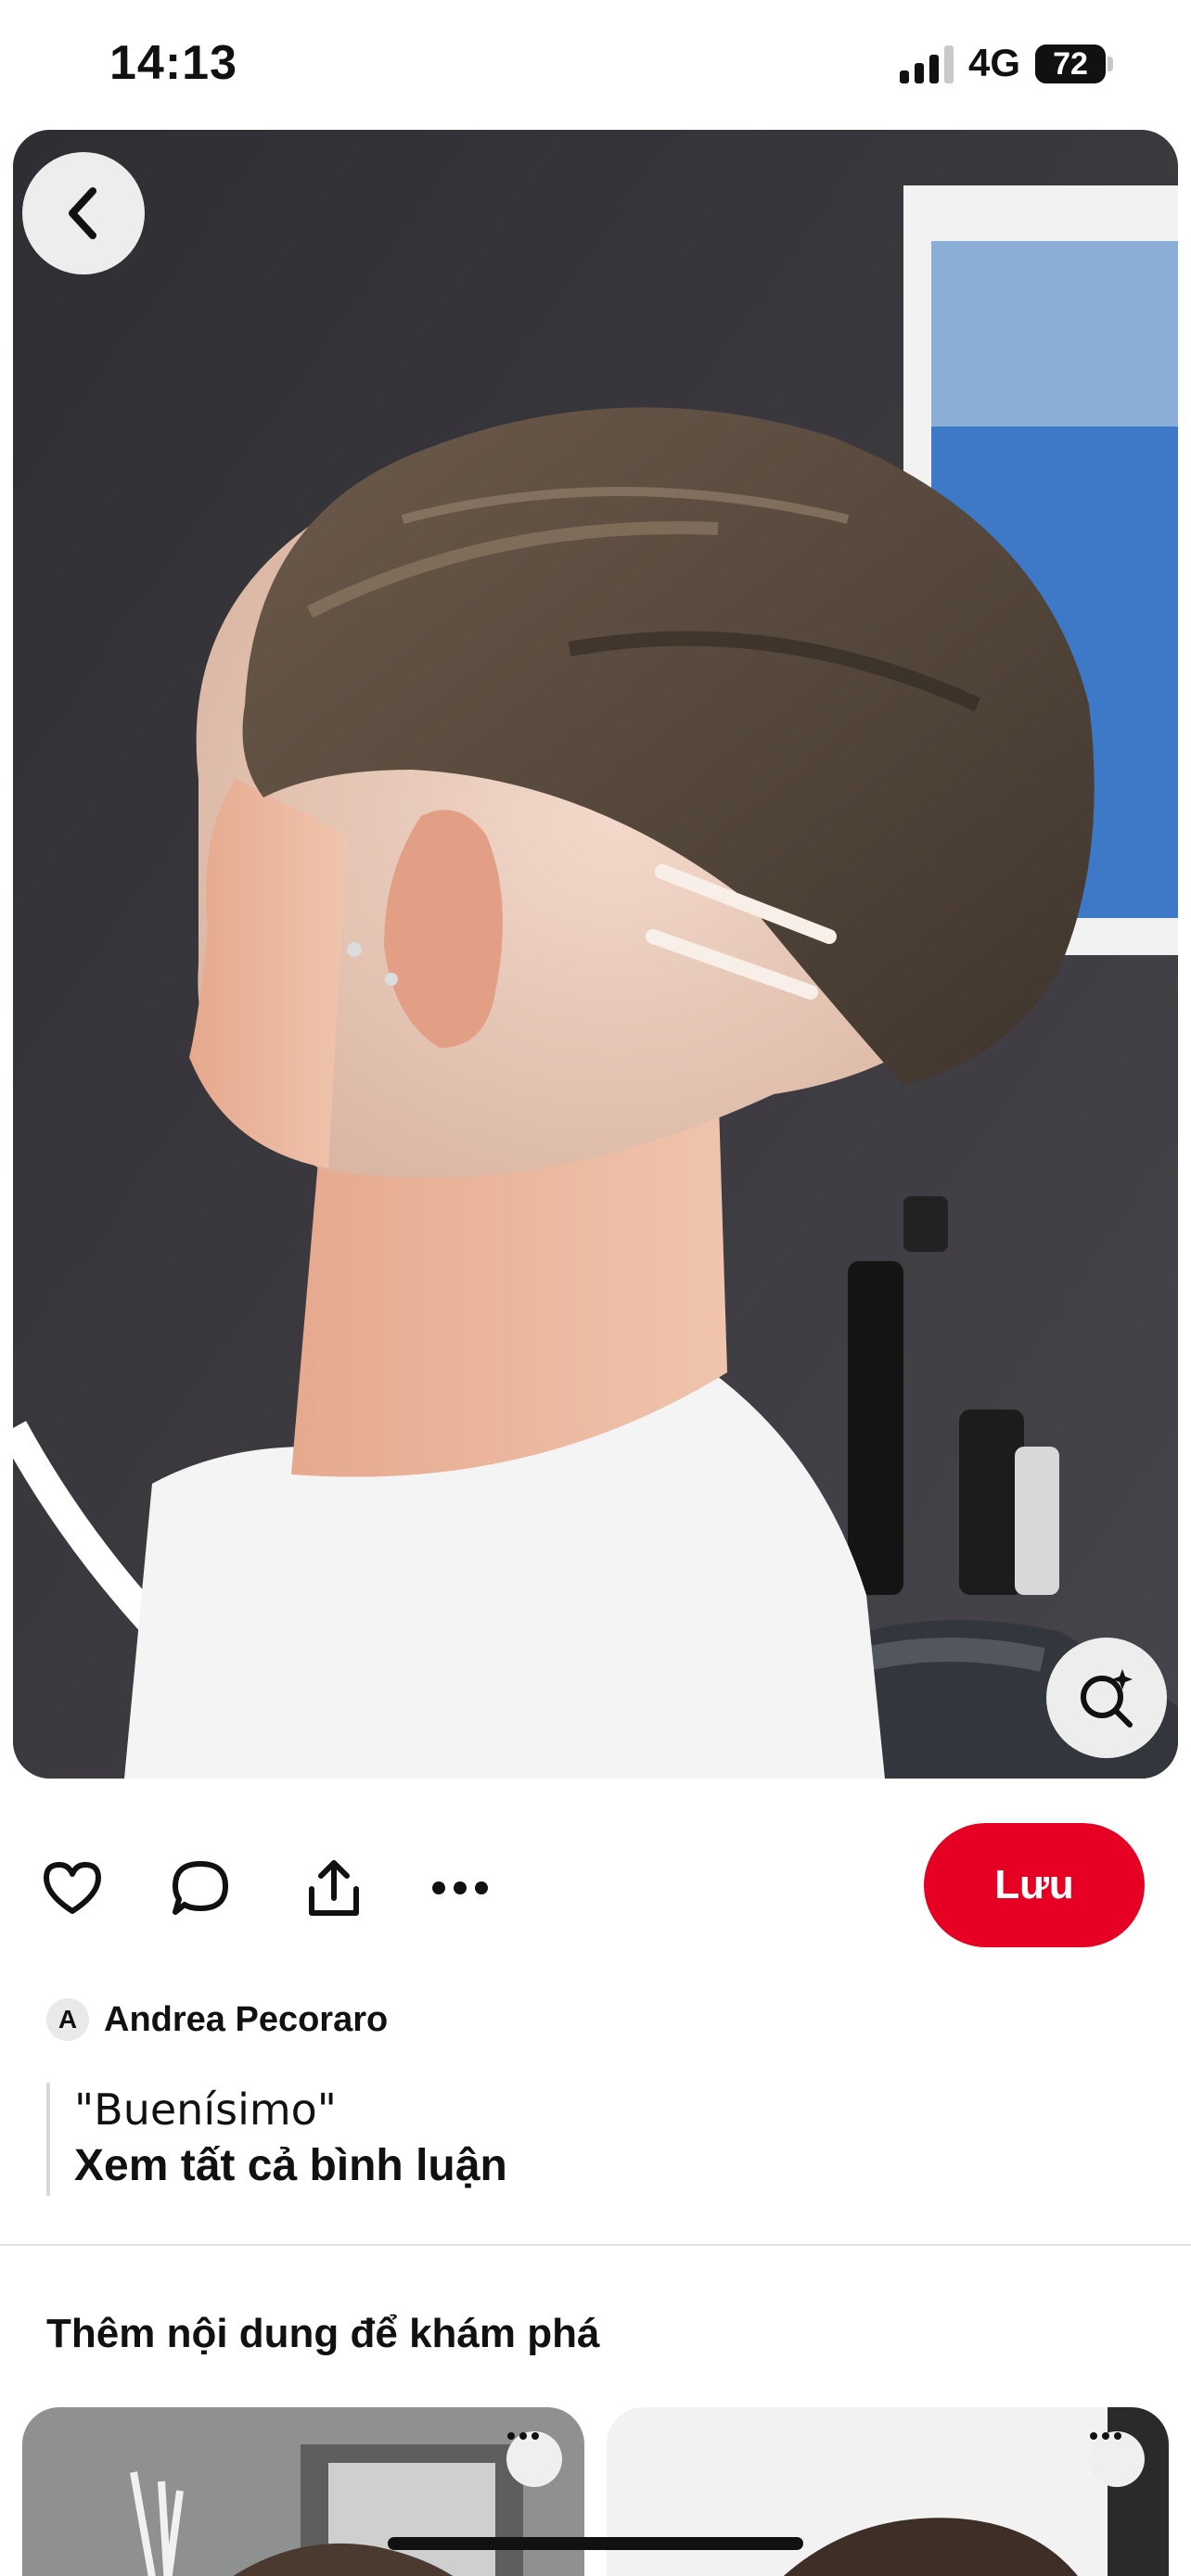 This screenshot has width=1191, height=2576. I want to click on divider, so click(595, 2245).